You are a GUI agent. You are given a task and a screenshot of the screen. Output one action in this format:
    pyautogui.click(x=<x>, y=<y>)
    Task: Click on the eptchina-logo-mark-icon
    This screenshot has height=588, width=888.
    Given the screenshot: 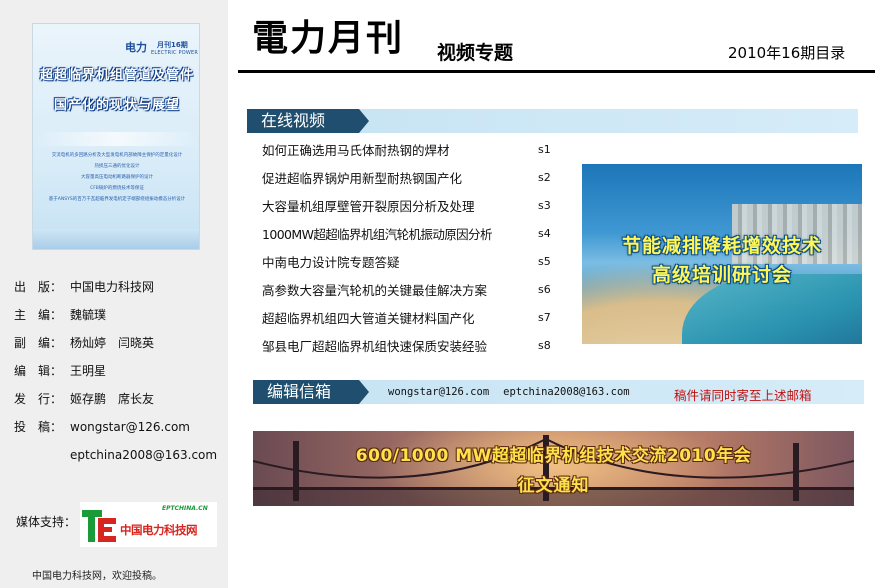 What is the action you would take?
    pyautogui.click(x=99, y=526)
    